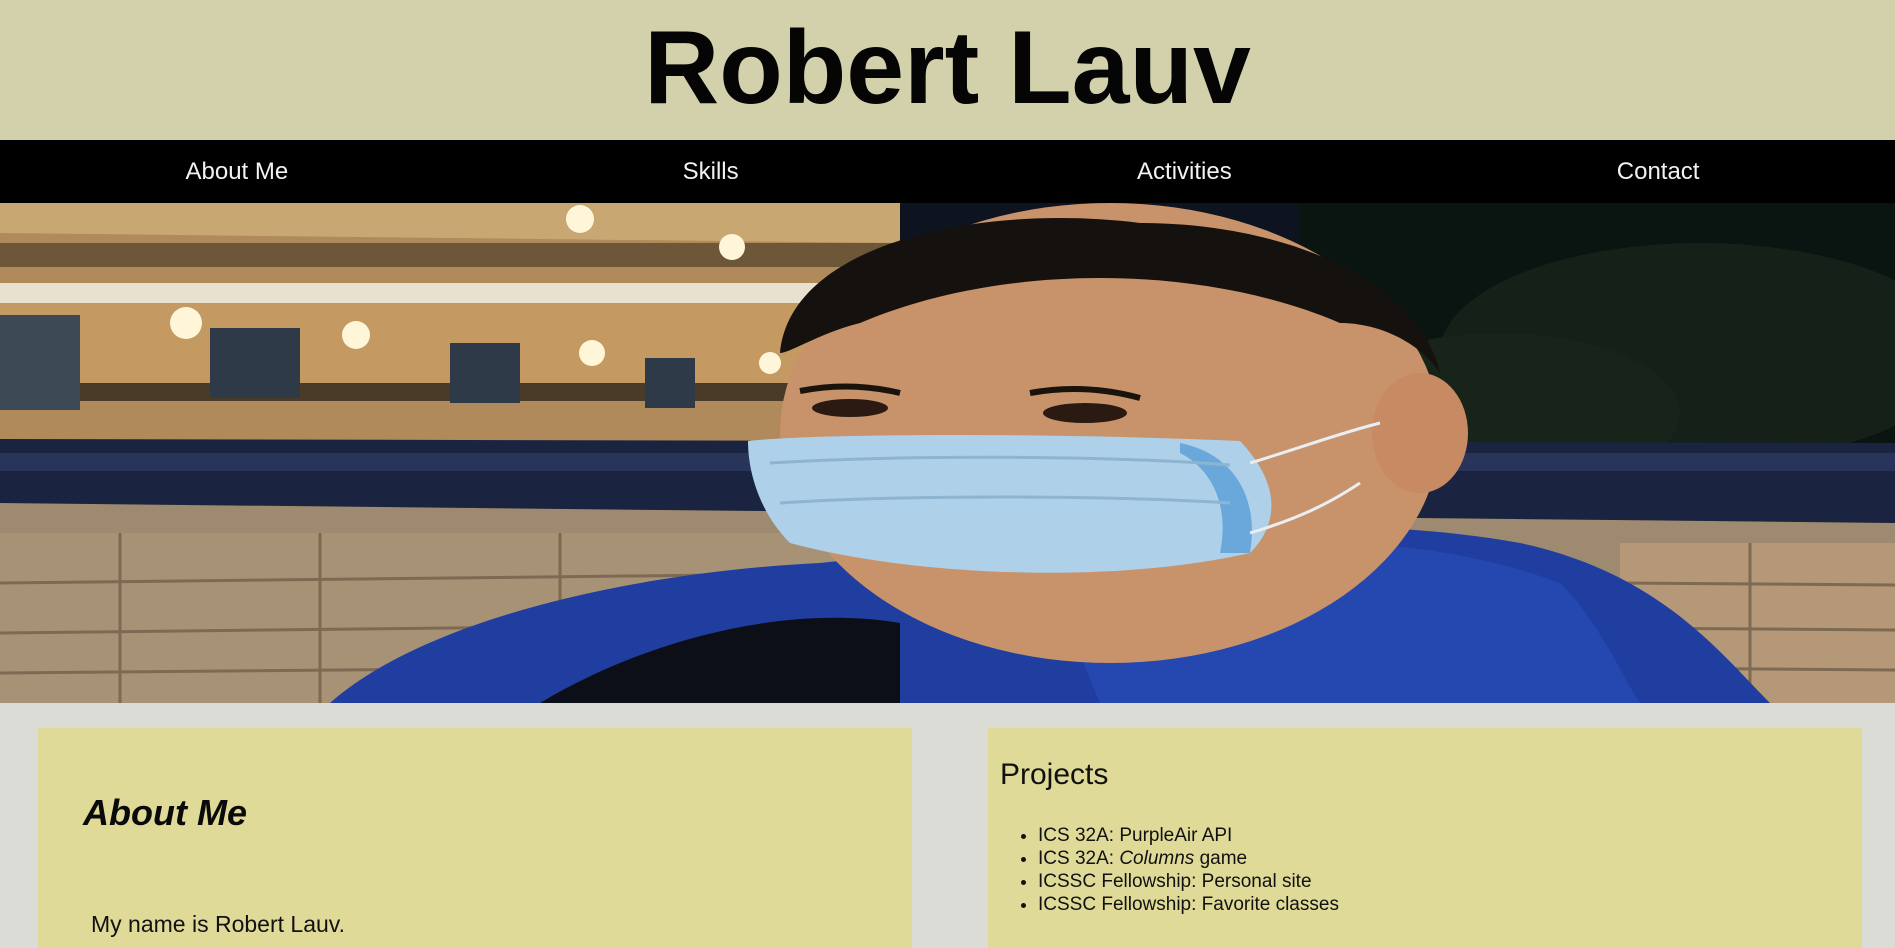 This screenshot has width=1895, height=948. What do you see at coordinates (1221, 858) in the screenshot?
I see `project-suffix: game` at bounding box center [1221, 858].